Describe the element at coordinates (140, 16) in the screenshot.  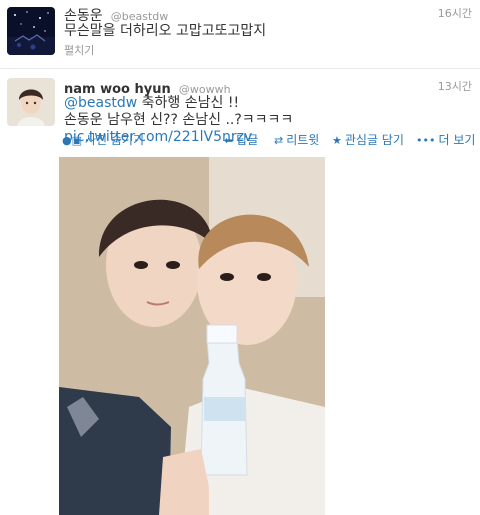
I see `author-handle: @beastdw` at that location.